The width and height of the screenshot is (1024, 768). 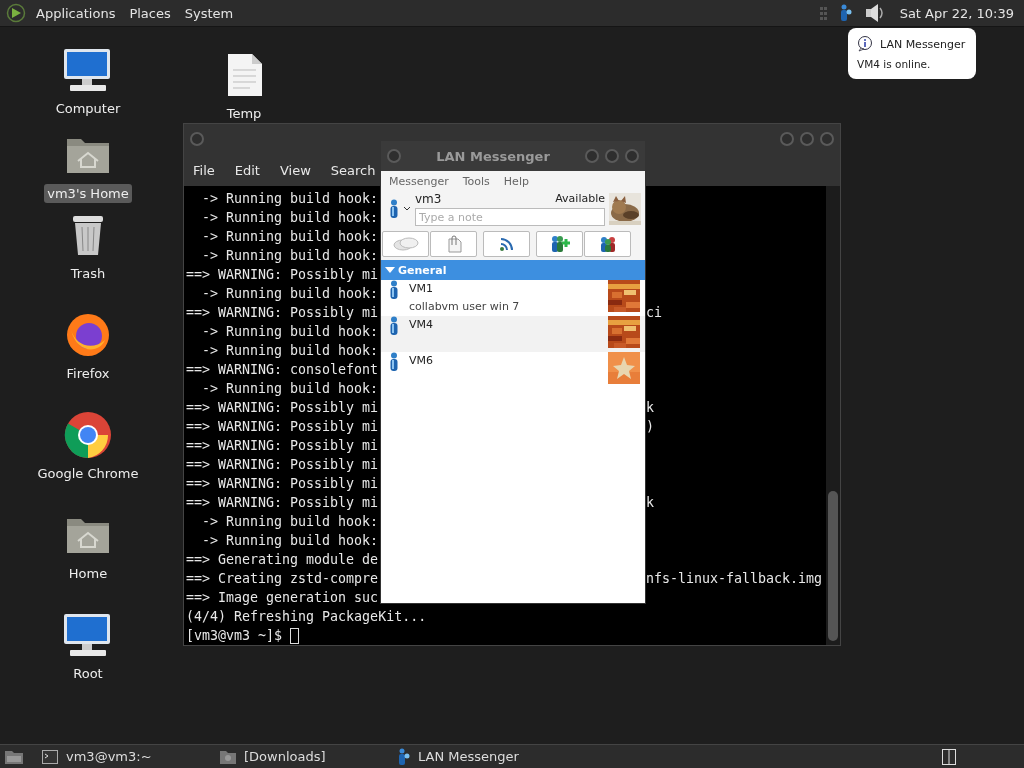 What do you see at coordinates (88, 673) in the screenshot?
I see `desktop-icon-label: Root` at bounding box center [88, 673].